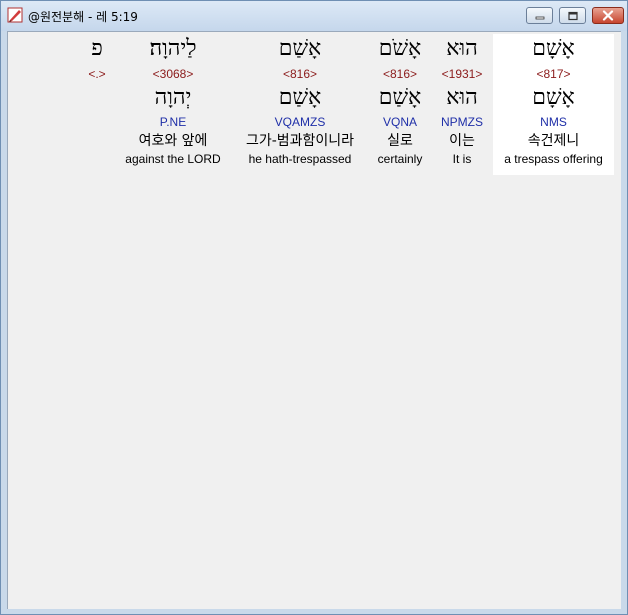  I want to click on korean-gloss: 여호와 앞에, so click(173, 141).